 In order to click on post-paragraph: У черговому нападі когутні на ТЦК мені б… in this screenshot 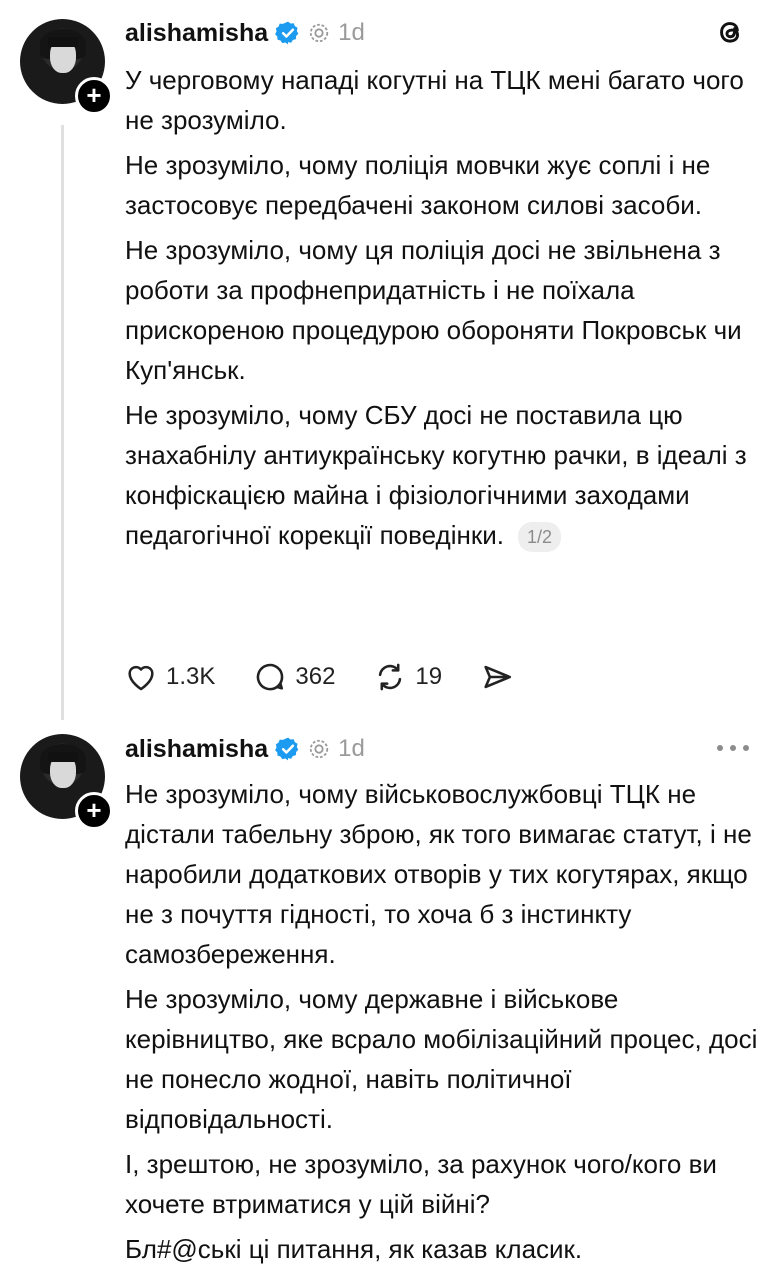, I will do `click(434, 100)`.